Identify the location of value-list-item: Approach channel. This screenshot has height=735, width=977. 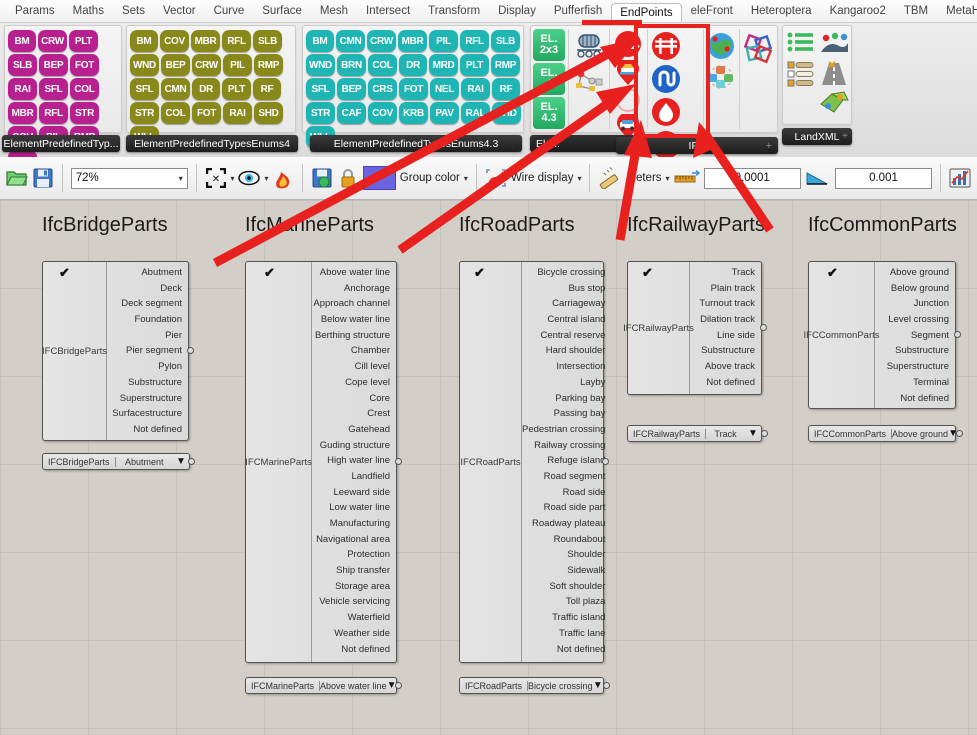
(351, 304).